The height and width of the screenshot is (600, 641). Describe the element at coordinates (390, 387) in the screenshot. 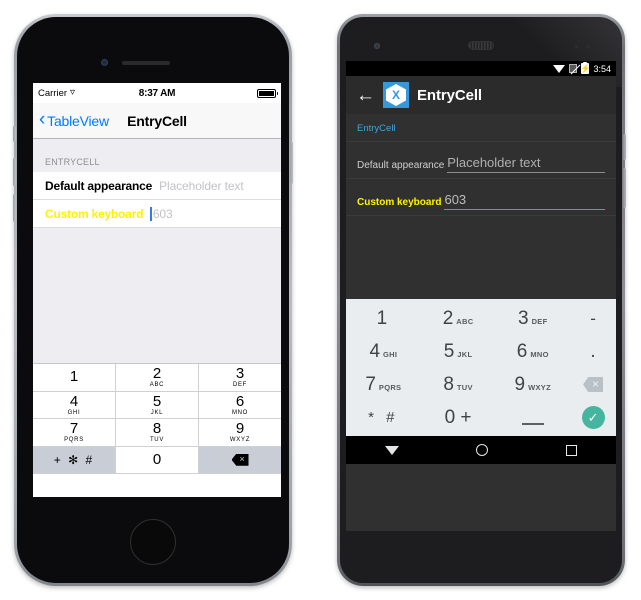

I see `key-letters: PQRS` at that location.